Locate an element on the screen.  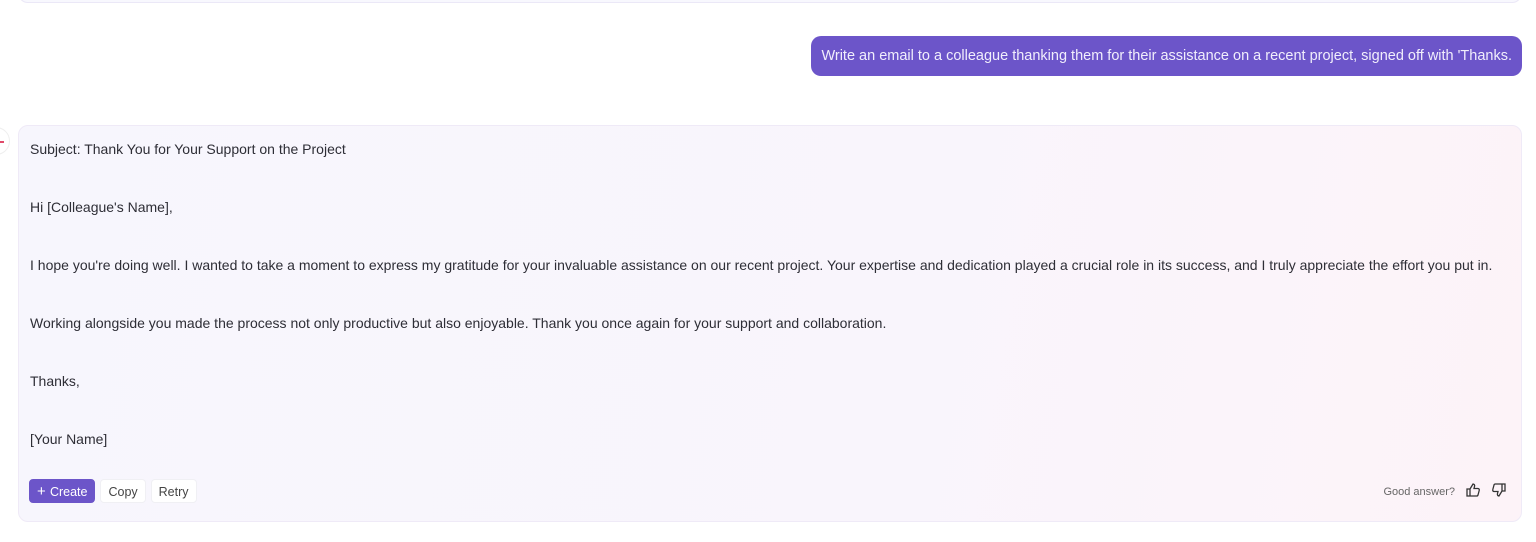
response-actions: + Create Copy Retry is located at coordinates (113, 491).